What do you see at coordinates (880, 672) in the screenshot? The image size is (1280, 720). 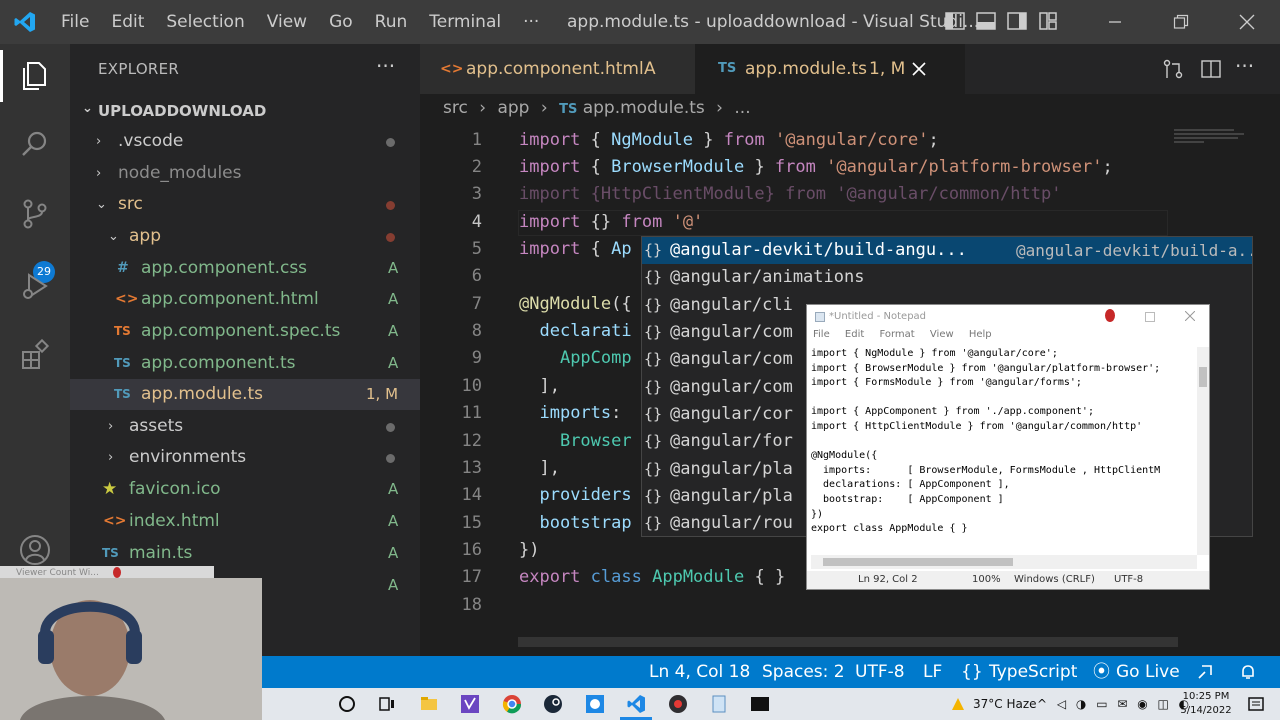 I see `file-encoding: UTF-8` at bounding box center [880, 672].